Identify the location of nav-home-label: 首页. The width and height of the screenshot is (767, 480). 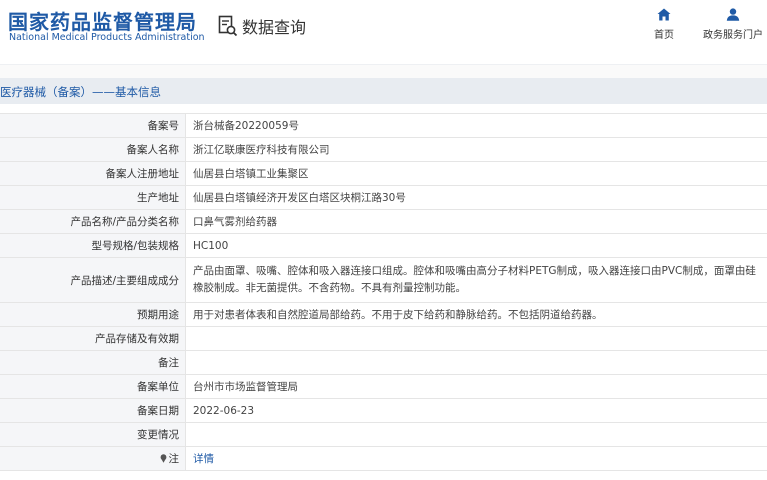
(664, 35).